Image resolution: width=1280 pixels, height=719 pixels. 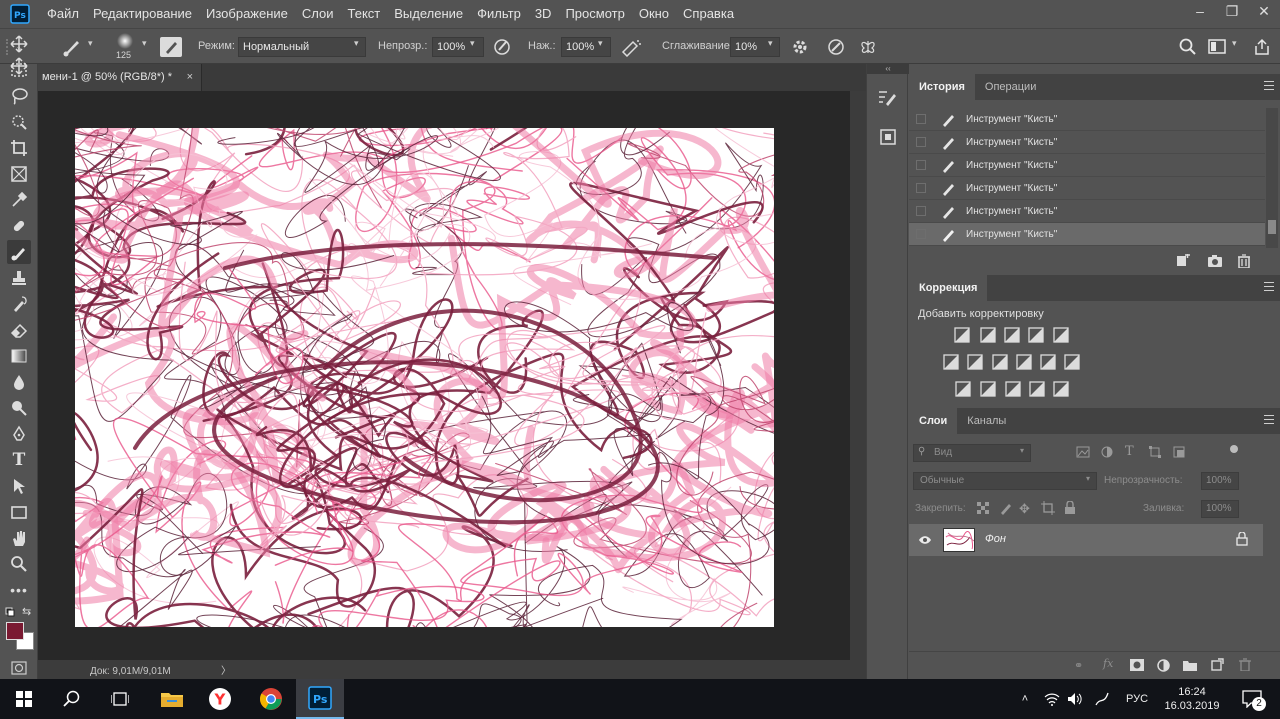 What do you see at coordinates (1025, 699) in the screenshot?
I see `tray-chevron-up-icon: ˄` at bounding box center [1025, 699].